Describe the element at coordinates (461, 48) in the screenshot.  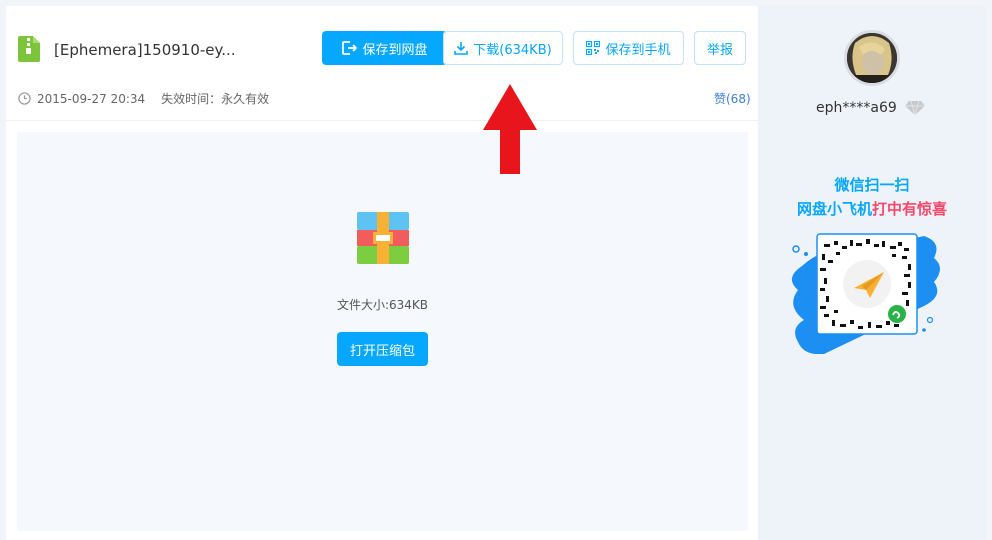
I see `download-icon` at that location.